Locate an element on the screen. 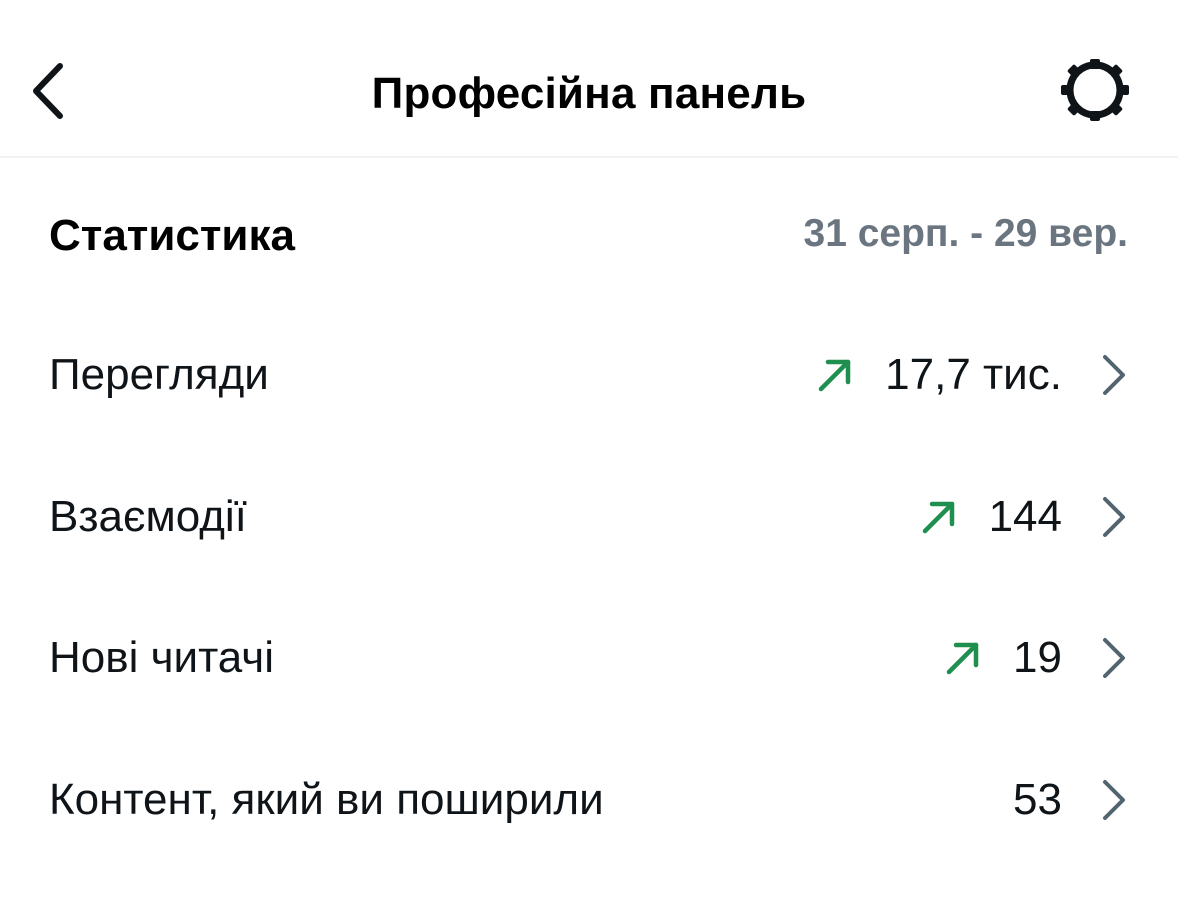 The width and height of the screenshot is (1178, 899). stat-value: 19 is located at coordinates (1037, 657).